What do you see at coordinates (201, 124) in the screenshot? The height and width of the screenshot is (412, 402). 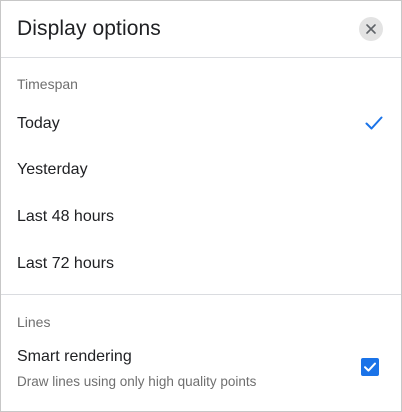 I see `timespan-option-today: Today` at bounding box center [201, 124].